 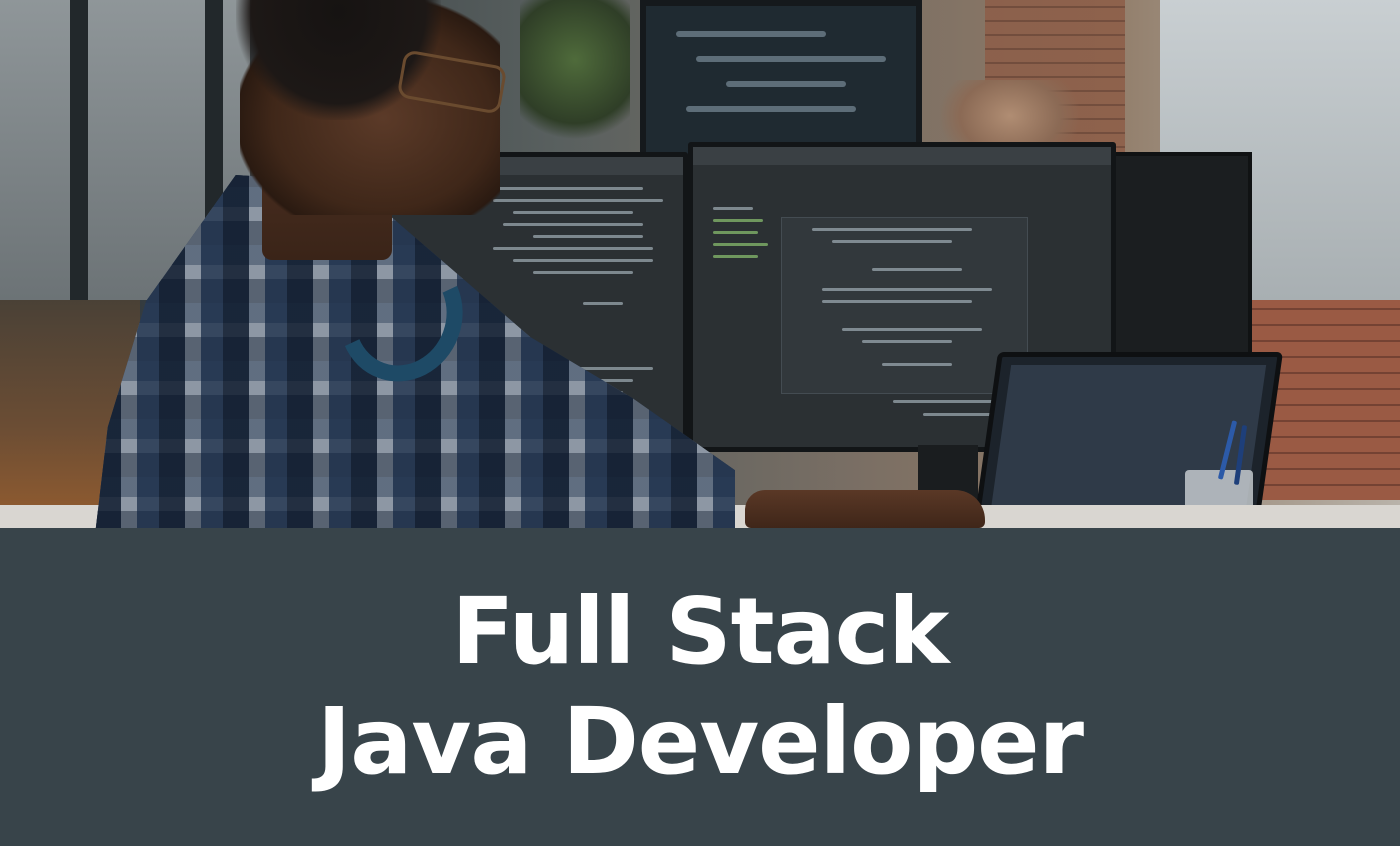 What do you see at coordinates (865, 509) in the screenshot?
I see `developer-hands` at bounding box center [865, 509].